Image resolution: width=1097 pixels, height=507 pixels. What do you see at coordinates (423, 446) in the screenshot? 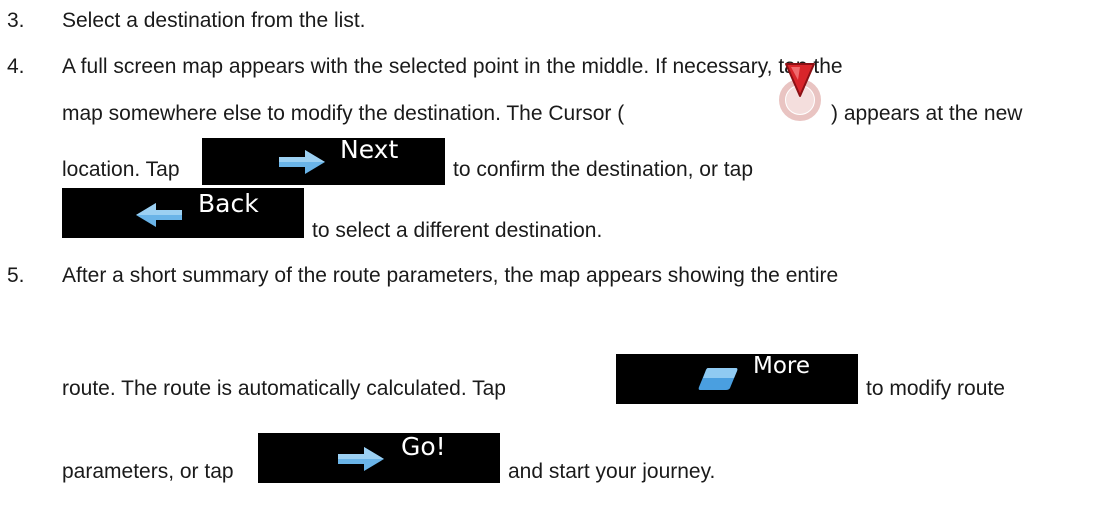
I see `go-button-label: Go!` at bounding box center [423, 446].